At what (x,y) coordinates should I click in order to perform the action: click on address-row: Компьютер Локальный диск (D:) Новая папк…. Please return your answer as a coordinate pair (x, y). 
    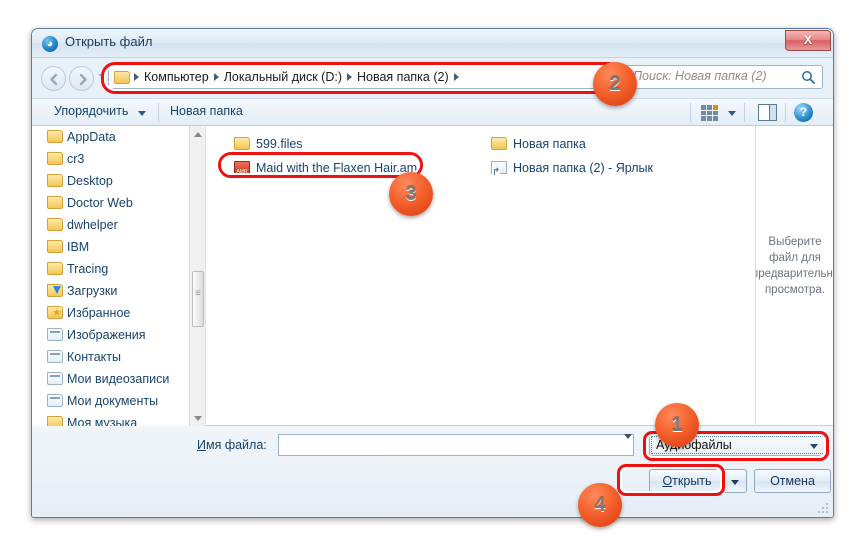
    Looking at the image, I should click on (432, 78).